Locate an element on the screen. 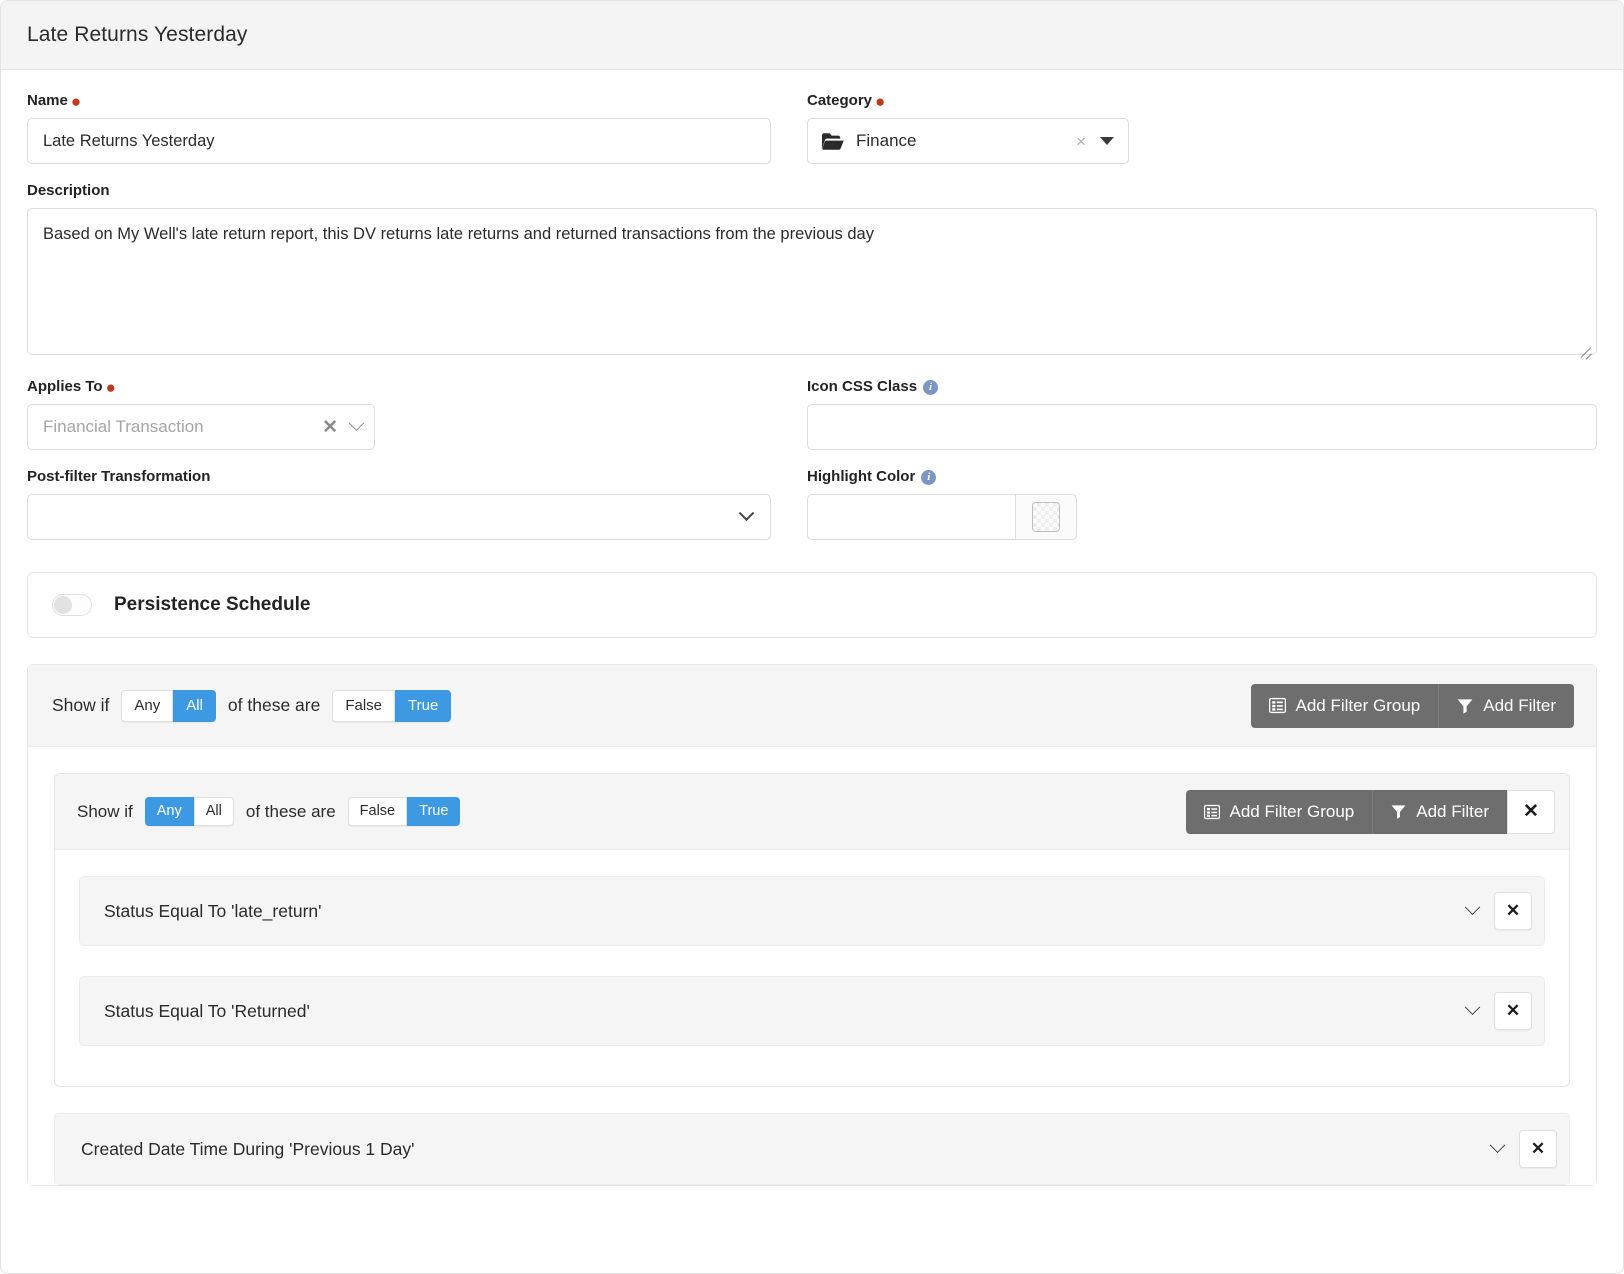 The height and width of the screenshot is (1274, 1624). outer-truth-false: False is located at coordinates (364, 705).